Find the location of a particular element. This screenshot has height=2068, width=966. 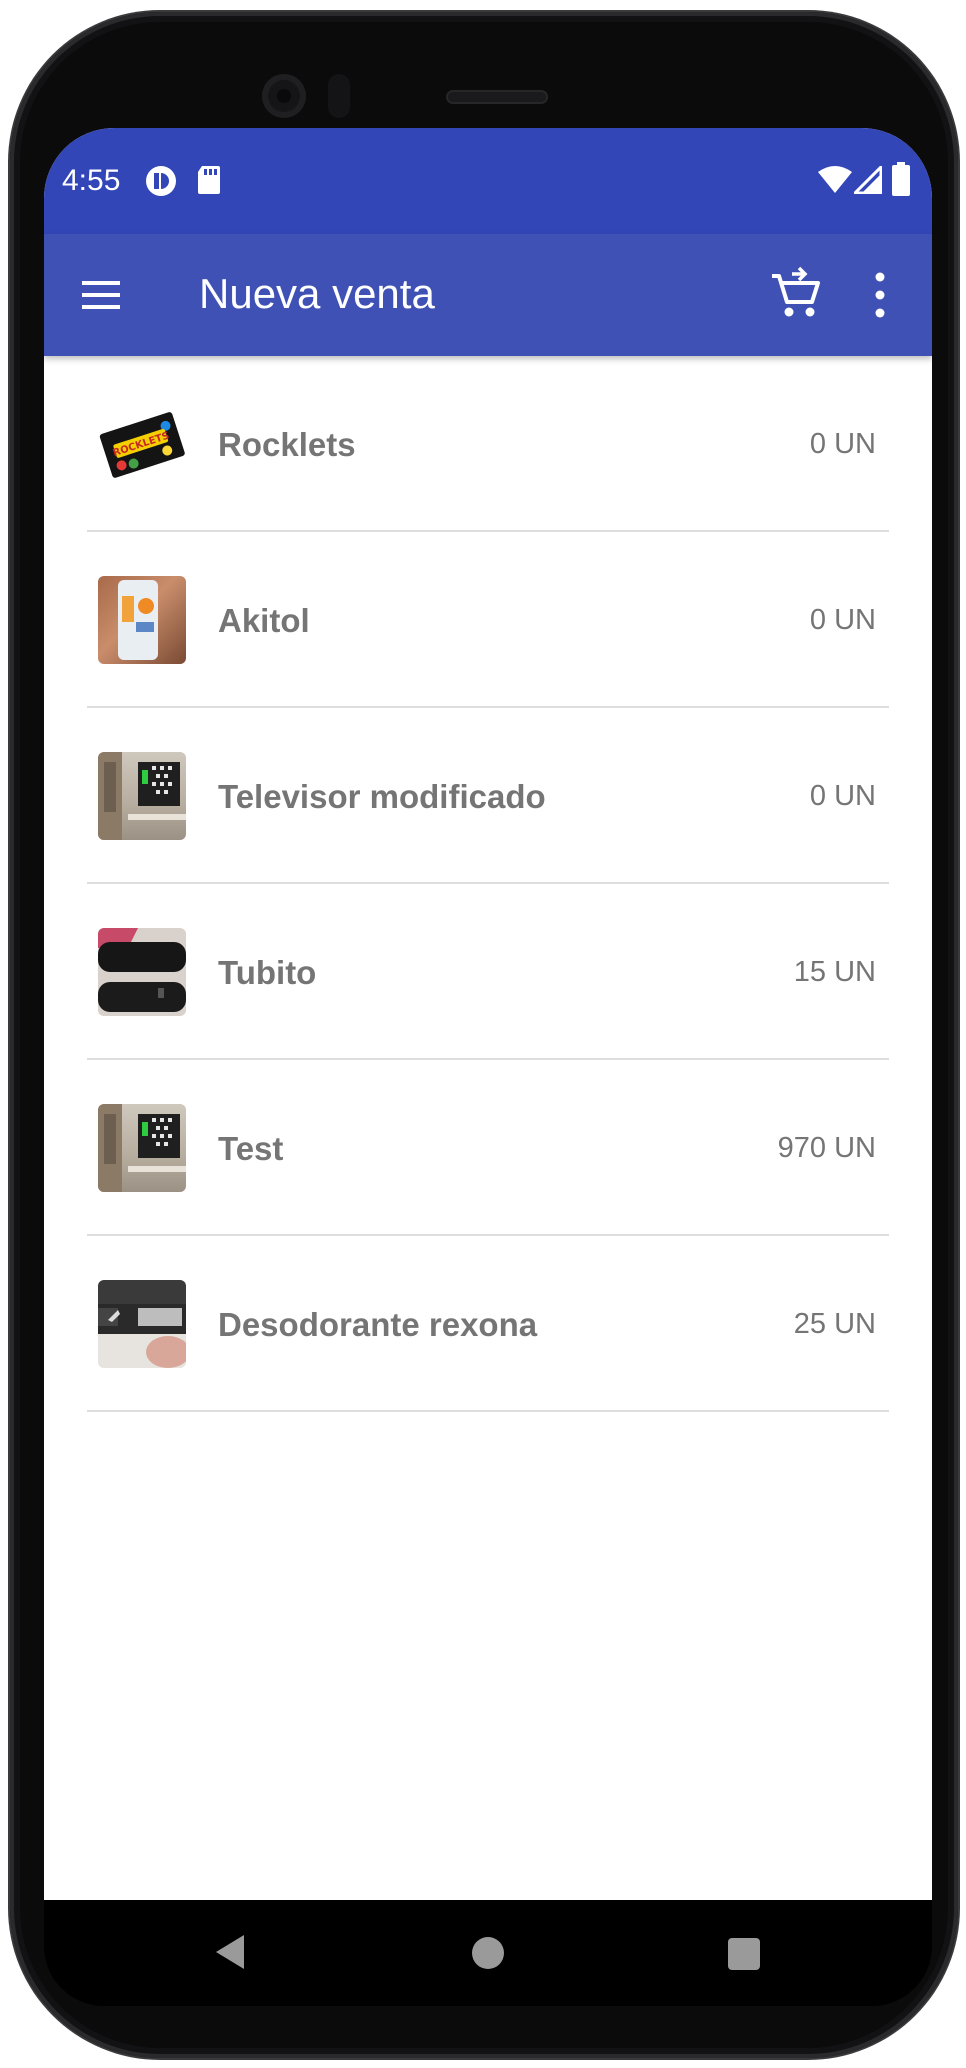

list-item: ROCKLETS Rocklets 0 UN is located at coordinates (488, 444).